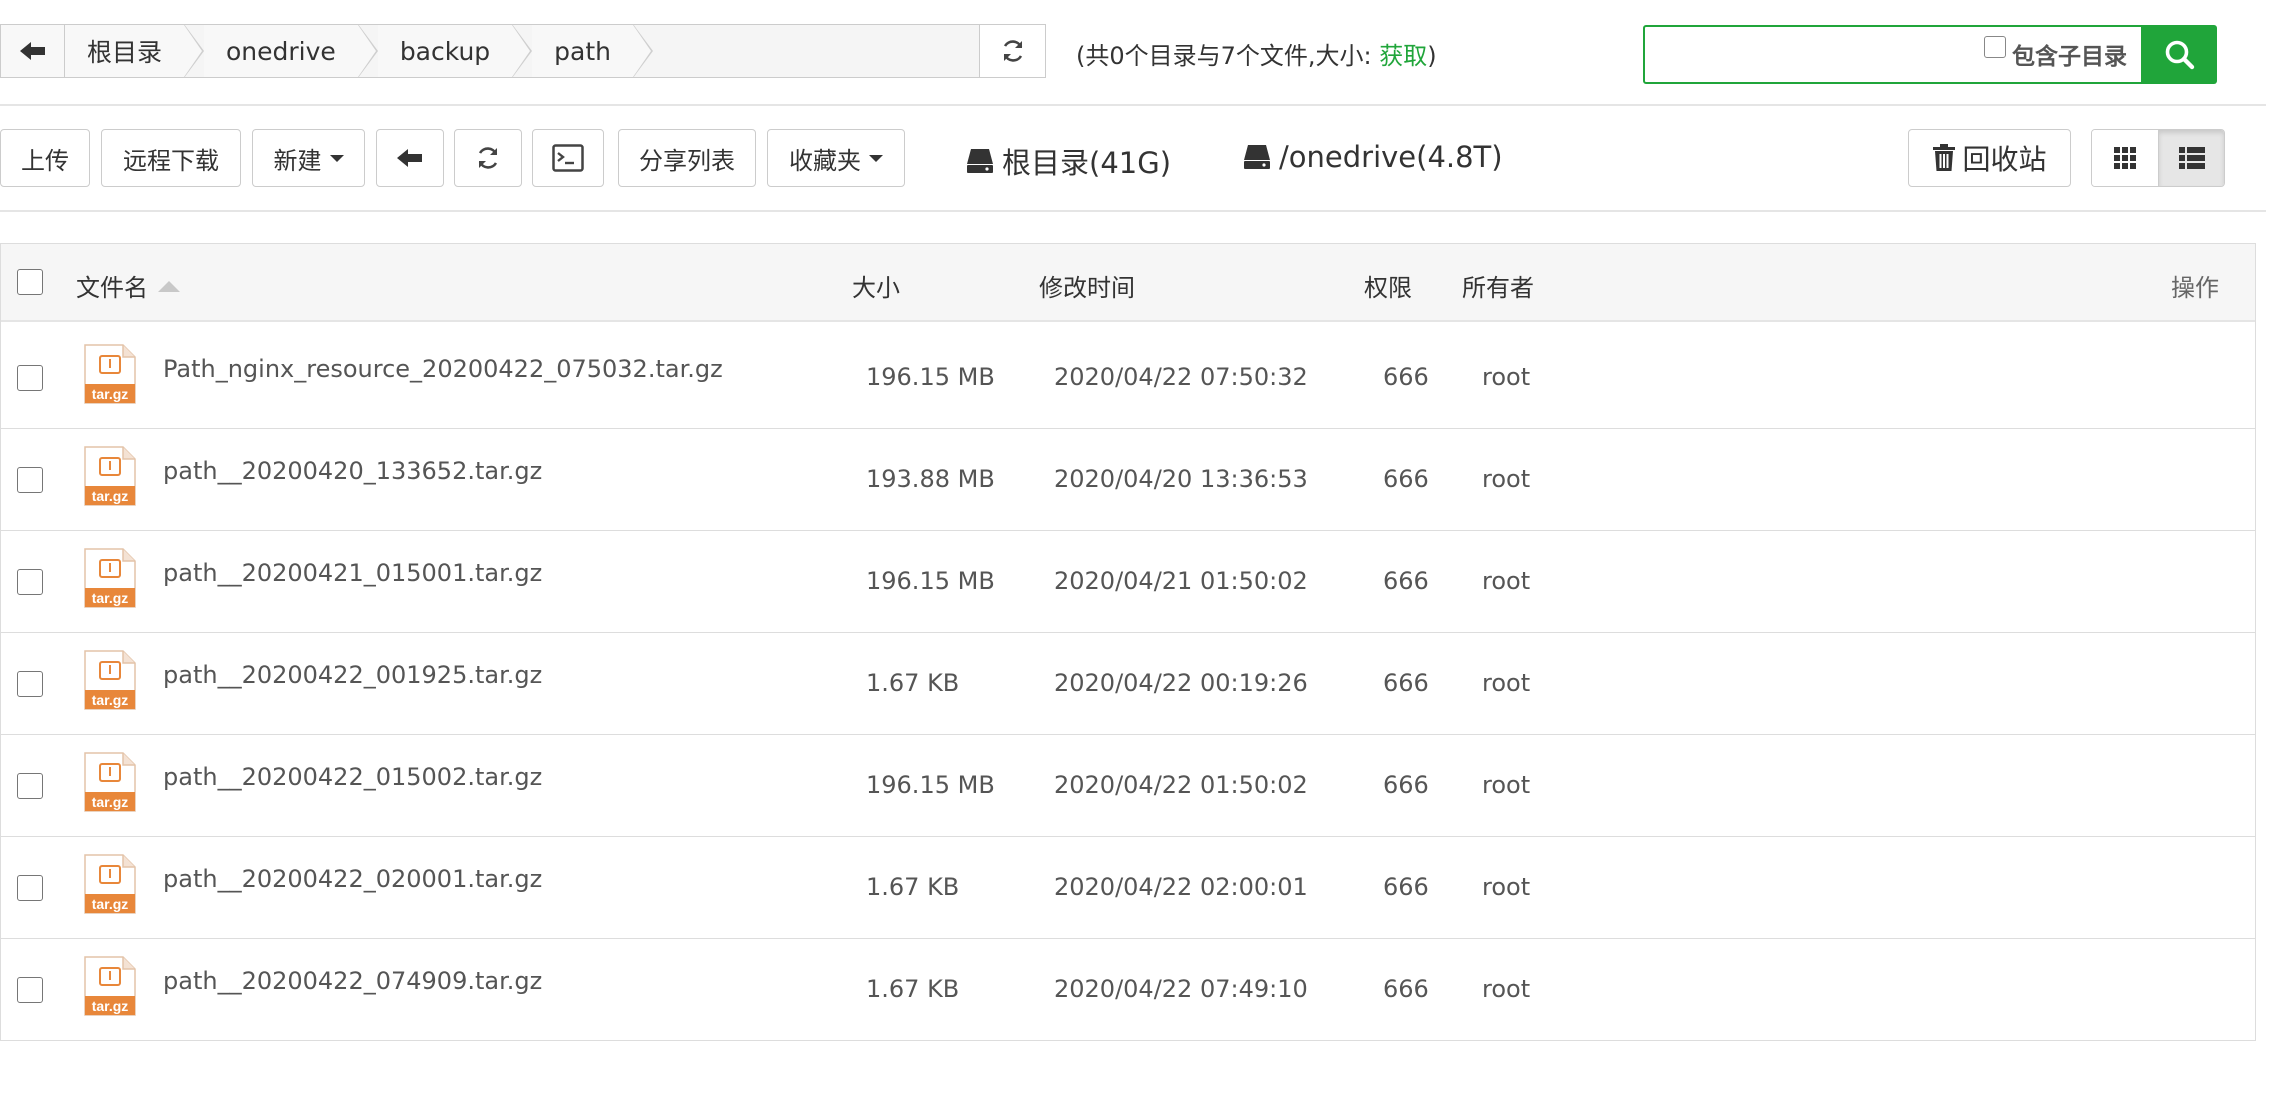  What do you see at coordinates (1228, 56) in the screenshot?
I see `summary-text: (共0个目录与7个文件,大小:` at bounding box center [1228, 56].